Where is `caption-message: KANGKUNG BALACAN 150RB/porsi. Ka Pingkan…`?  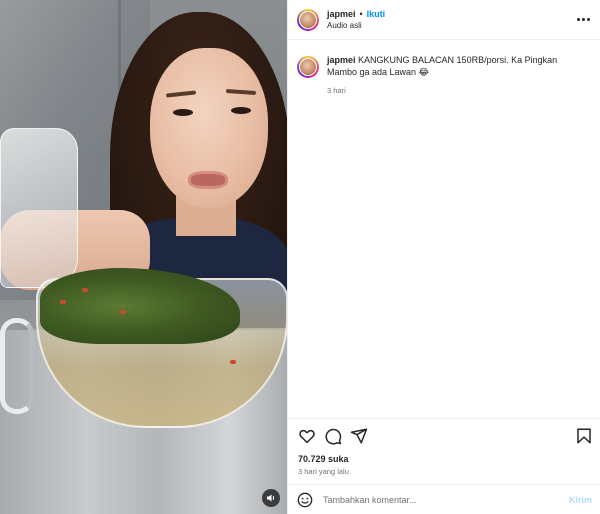
caption-message: KANGKUNG BALACAN 150RB/porsi. Ka Pingkan… is located at coordinates (442, 66).